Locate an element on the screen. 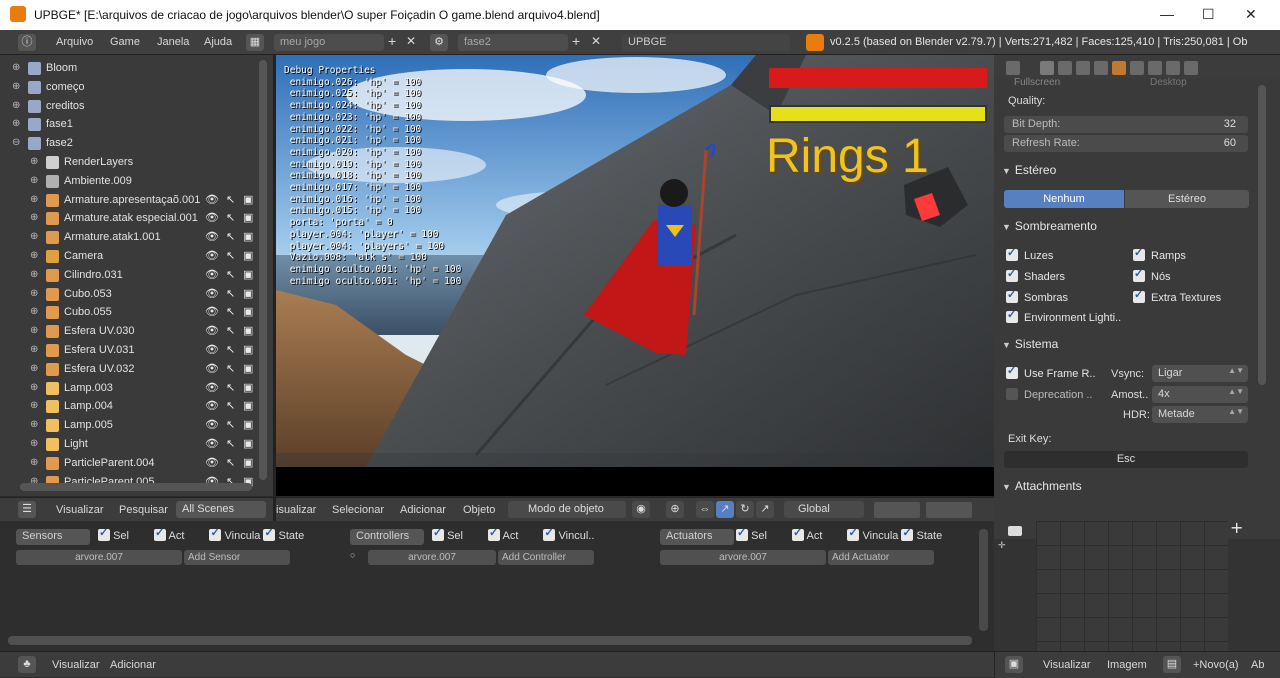 The image size is (1280, 678). constraints-tab-icon is located at coordinates (1137, 68).